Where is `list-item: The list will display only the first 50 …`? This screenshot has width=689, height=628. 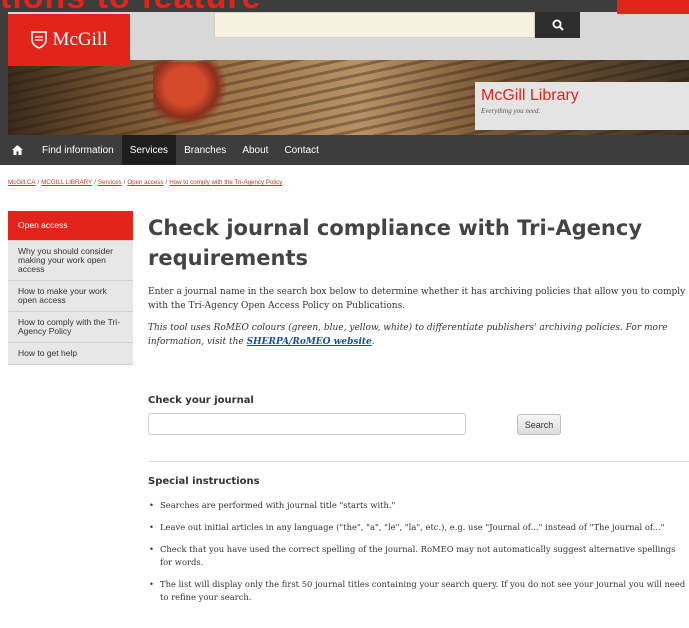
list-item: The list will display only the first 50 … is located at coordinates (418, 591).